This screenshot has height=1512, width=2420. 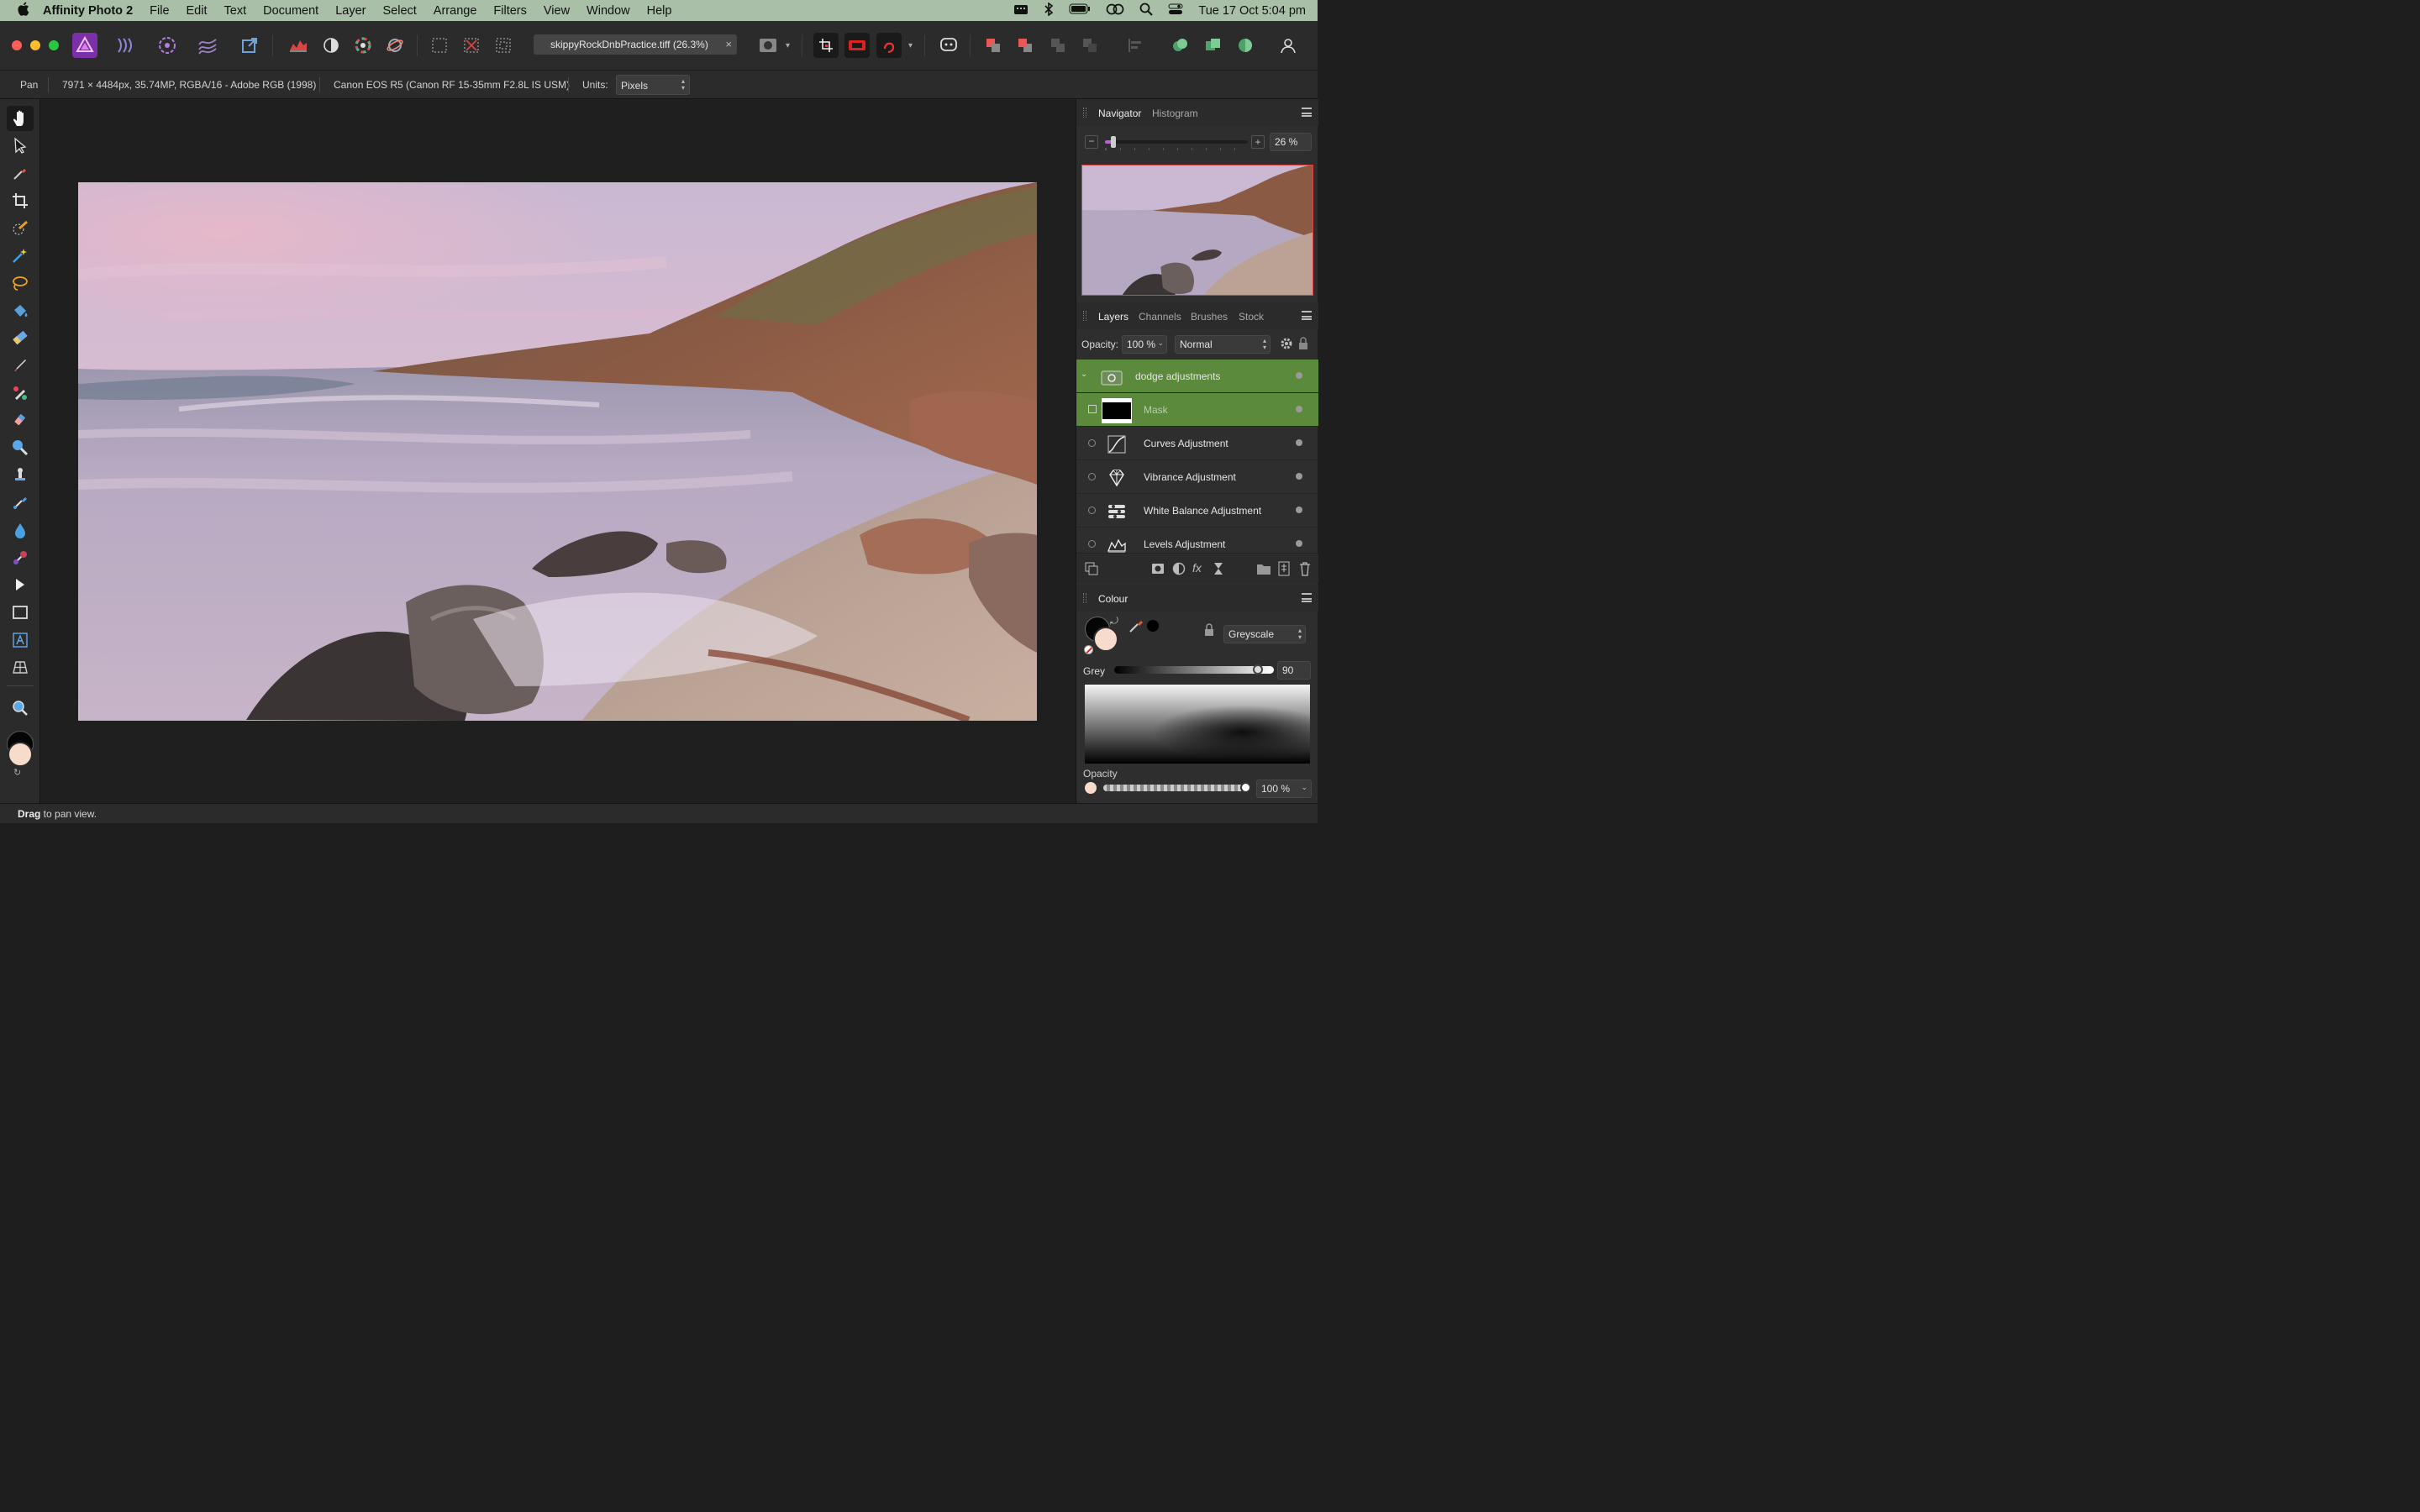 I want to click on colour-opacity-slider, so click(x=1177, y=787).